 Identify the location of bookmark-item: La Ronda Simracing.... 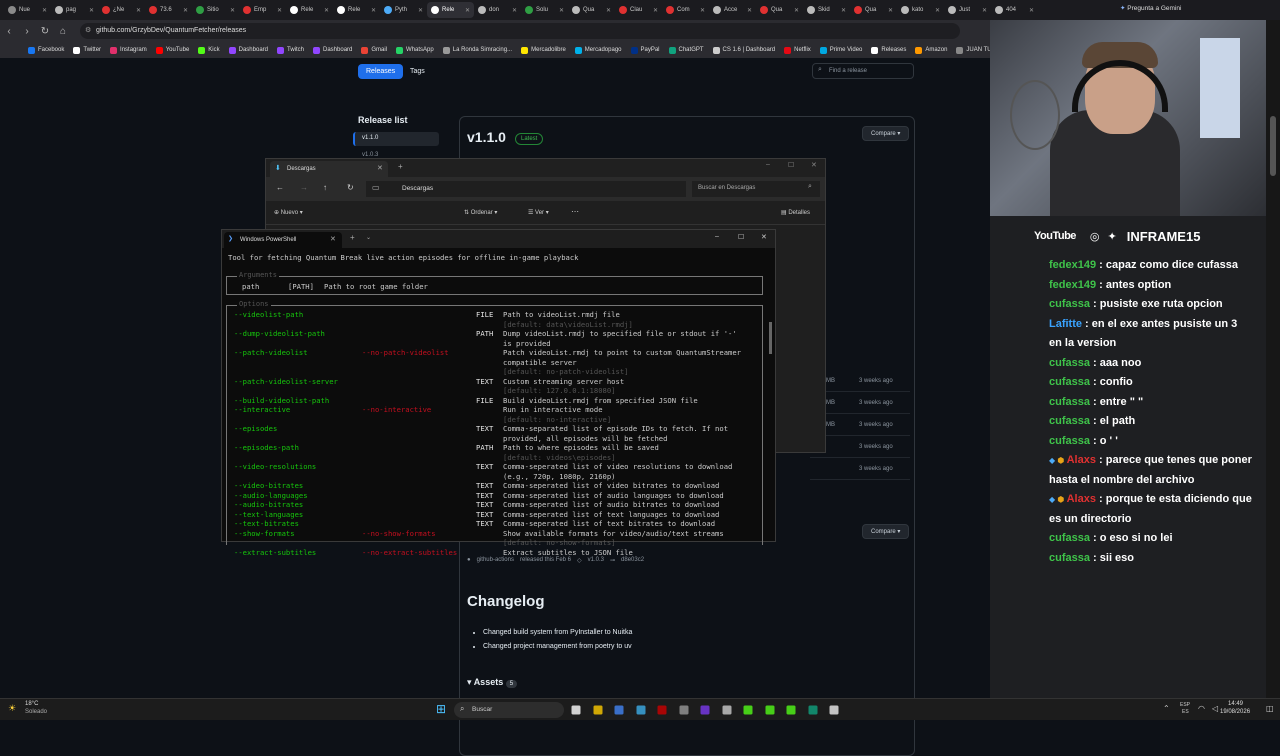
(477, 50).